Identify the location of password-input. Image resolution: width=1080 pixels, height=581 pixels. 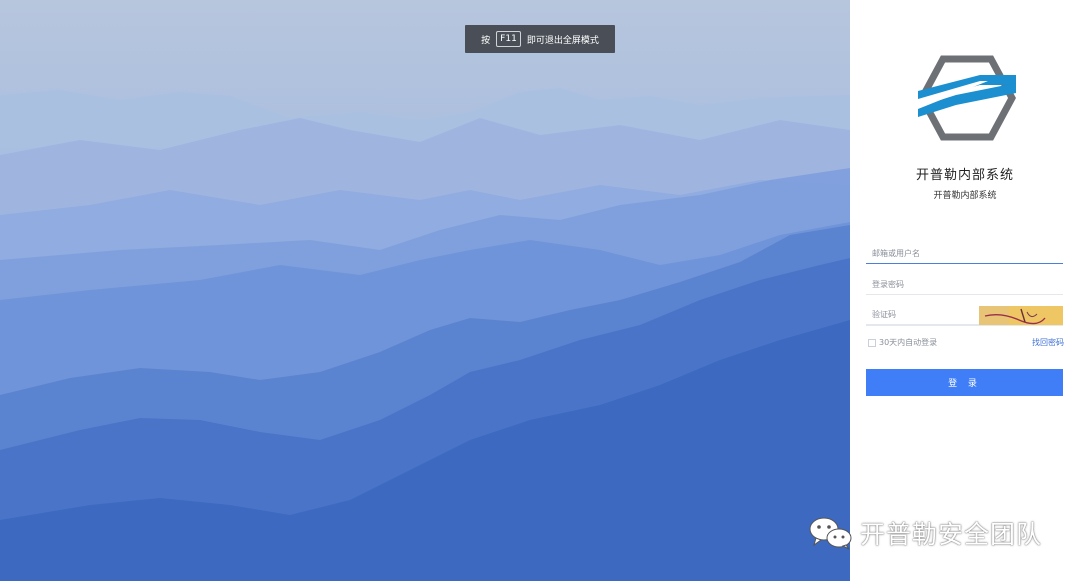
(964, 285).